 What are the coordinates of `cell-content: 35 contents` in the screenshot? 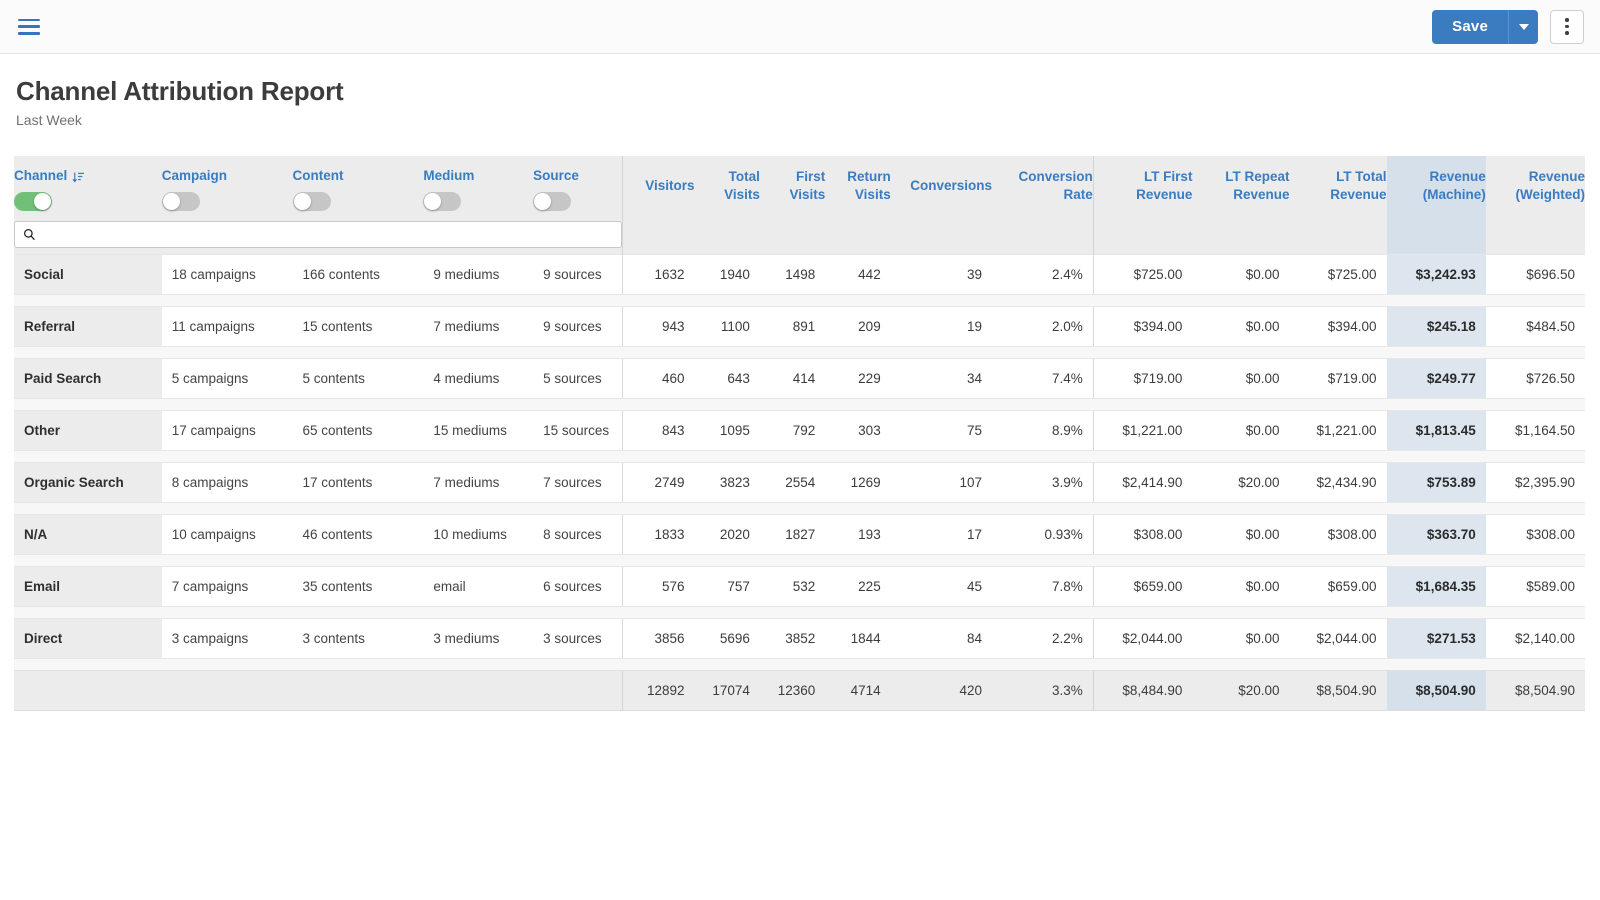 It's located at (358, 586).